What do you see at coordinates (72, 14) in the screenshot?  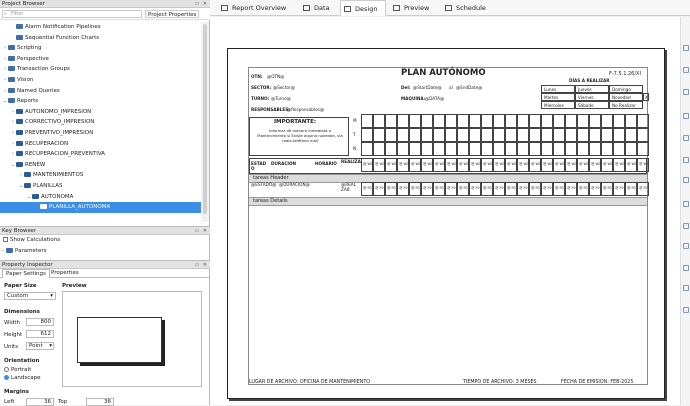 I see `filter-input: Filter` at bounding box center [72, 14].